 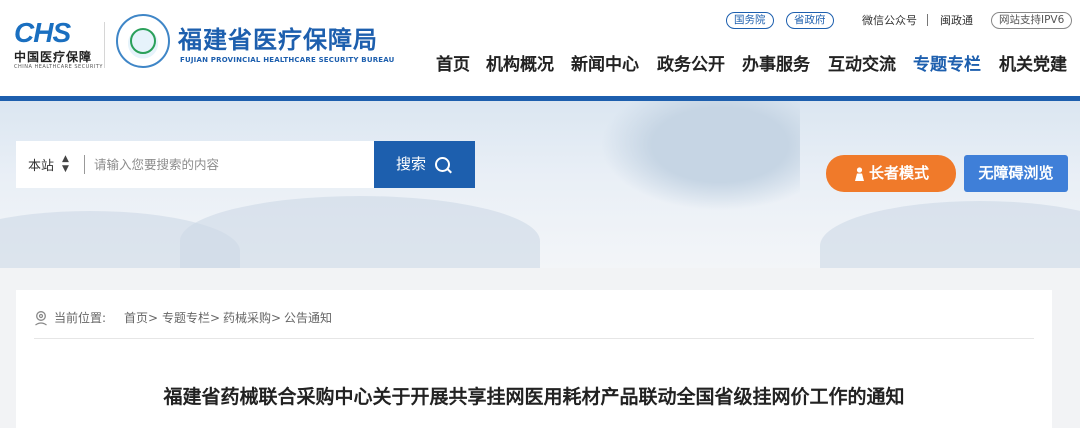 I want to click on search-button-label: 搜索, so click(x=411, y=164).